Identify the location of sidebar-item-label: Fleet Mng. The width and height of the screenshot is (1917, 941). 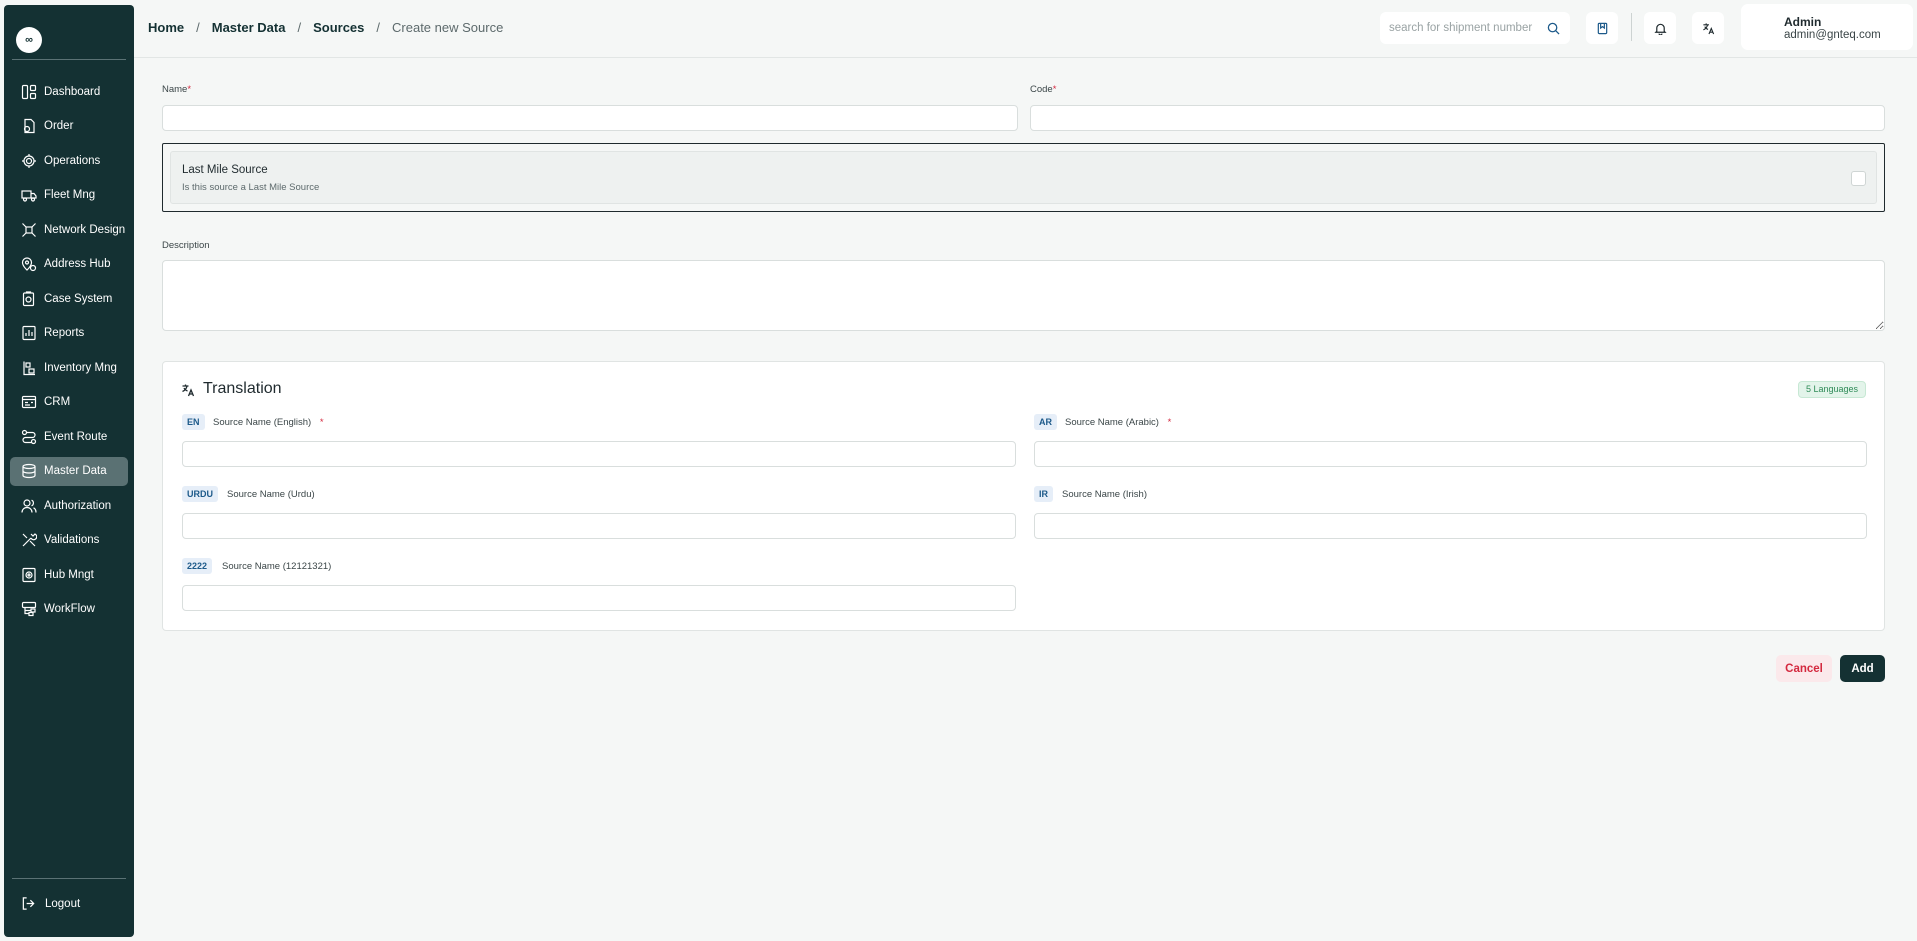
(70, 195).